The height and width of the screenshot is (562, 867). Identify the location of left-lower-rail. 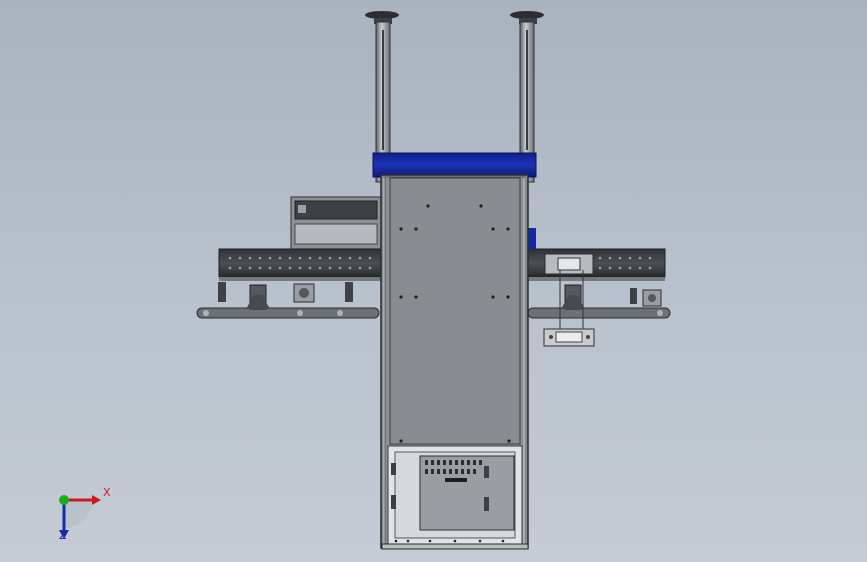
(288, 300).